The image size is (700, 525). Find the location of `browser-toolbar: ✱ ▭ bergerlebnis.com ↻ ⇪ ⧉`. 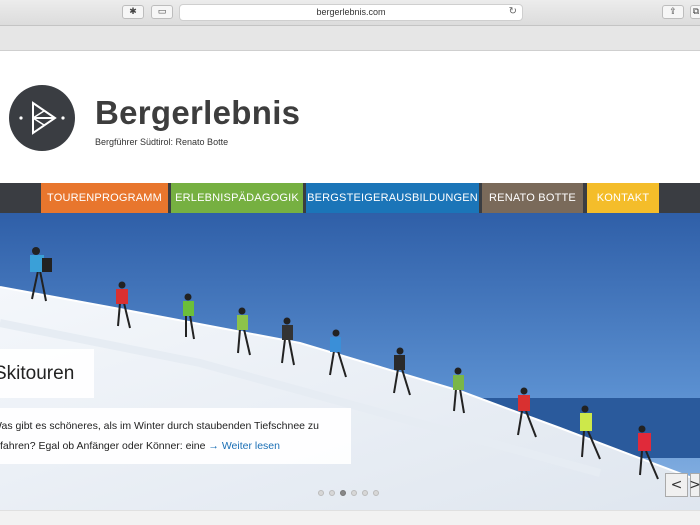

browser-toolbar: ✱ ▭ bergerlebnis.com ↻ ⇪ ⧉ is located at coordinates (350, 13).